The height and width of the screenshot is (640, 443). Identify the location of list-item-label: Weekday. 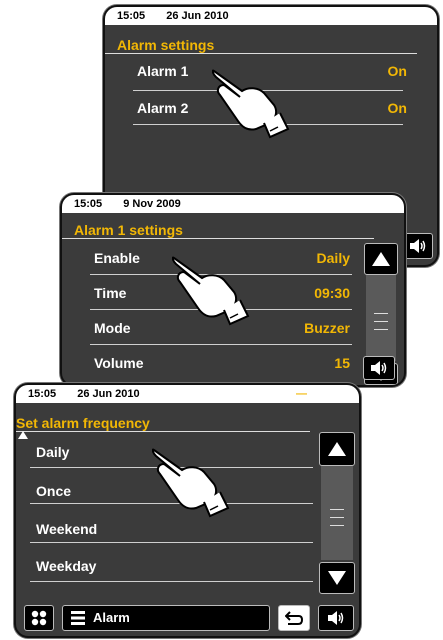
(66, 566).